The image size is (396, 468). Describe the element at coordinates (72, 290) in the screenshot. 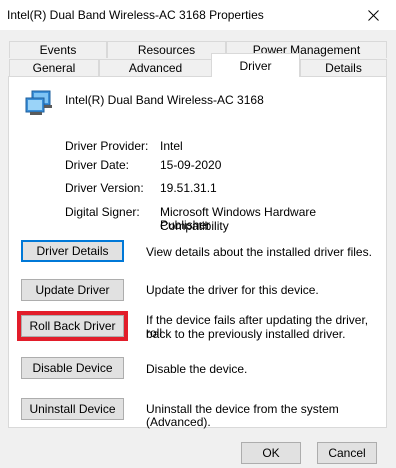

I see `update-driver-button: Update Driver` at that location.